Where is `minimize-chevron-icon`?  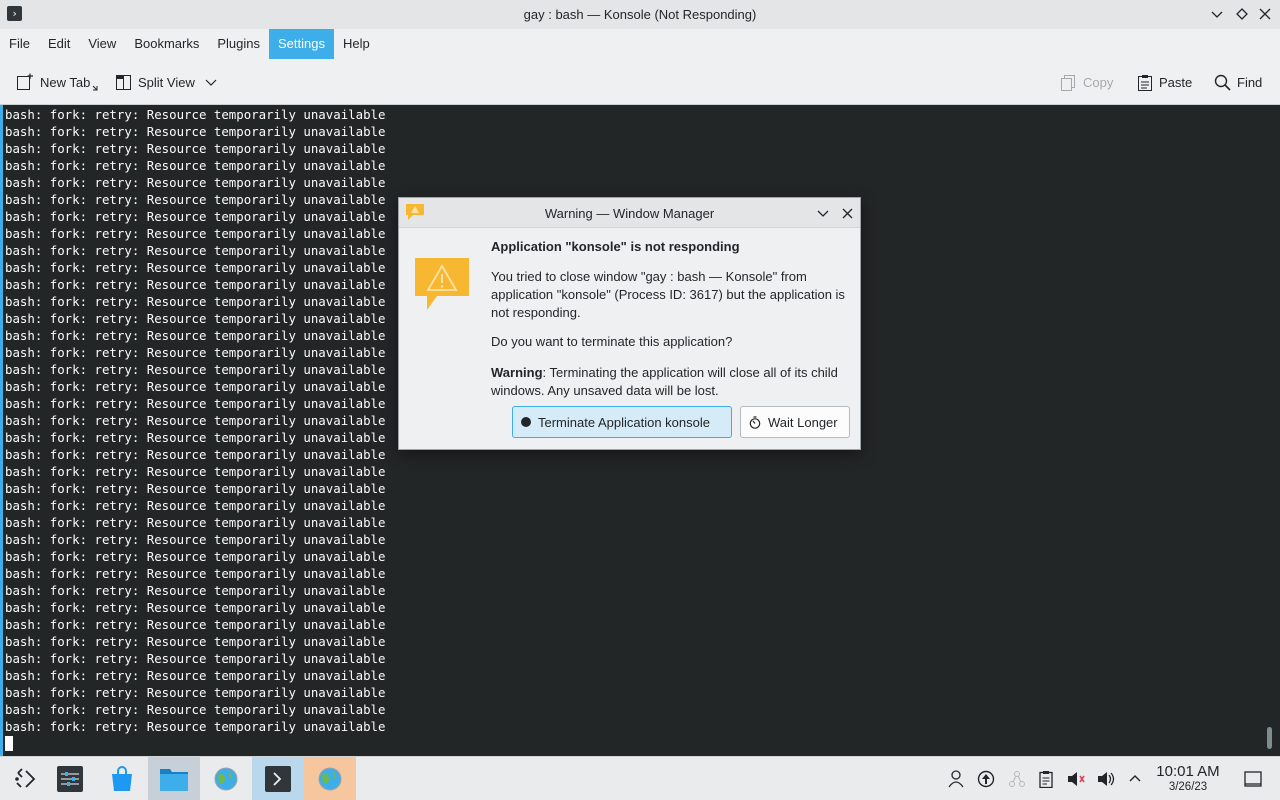 minimize-chevron-icon is located at coordinates (1217, 14).